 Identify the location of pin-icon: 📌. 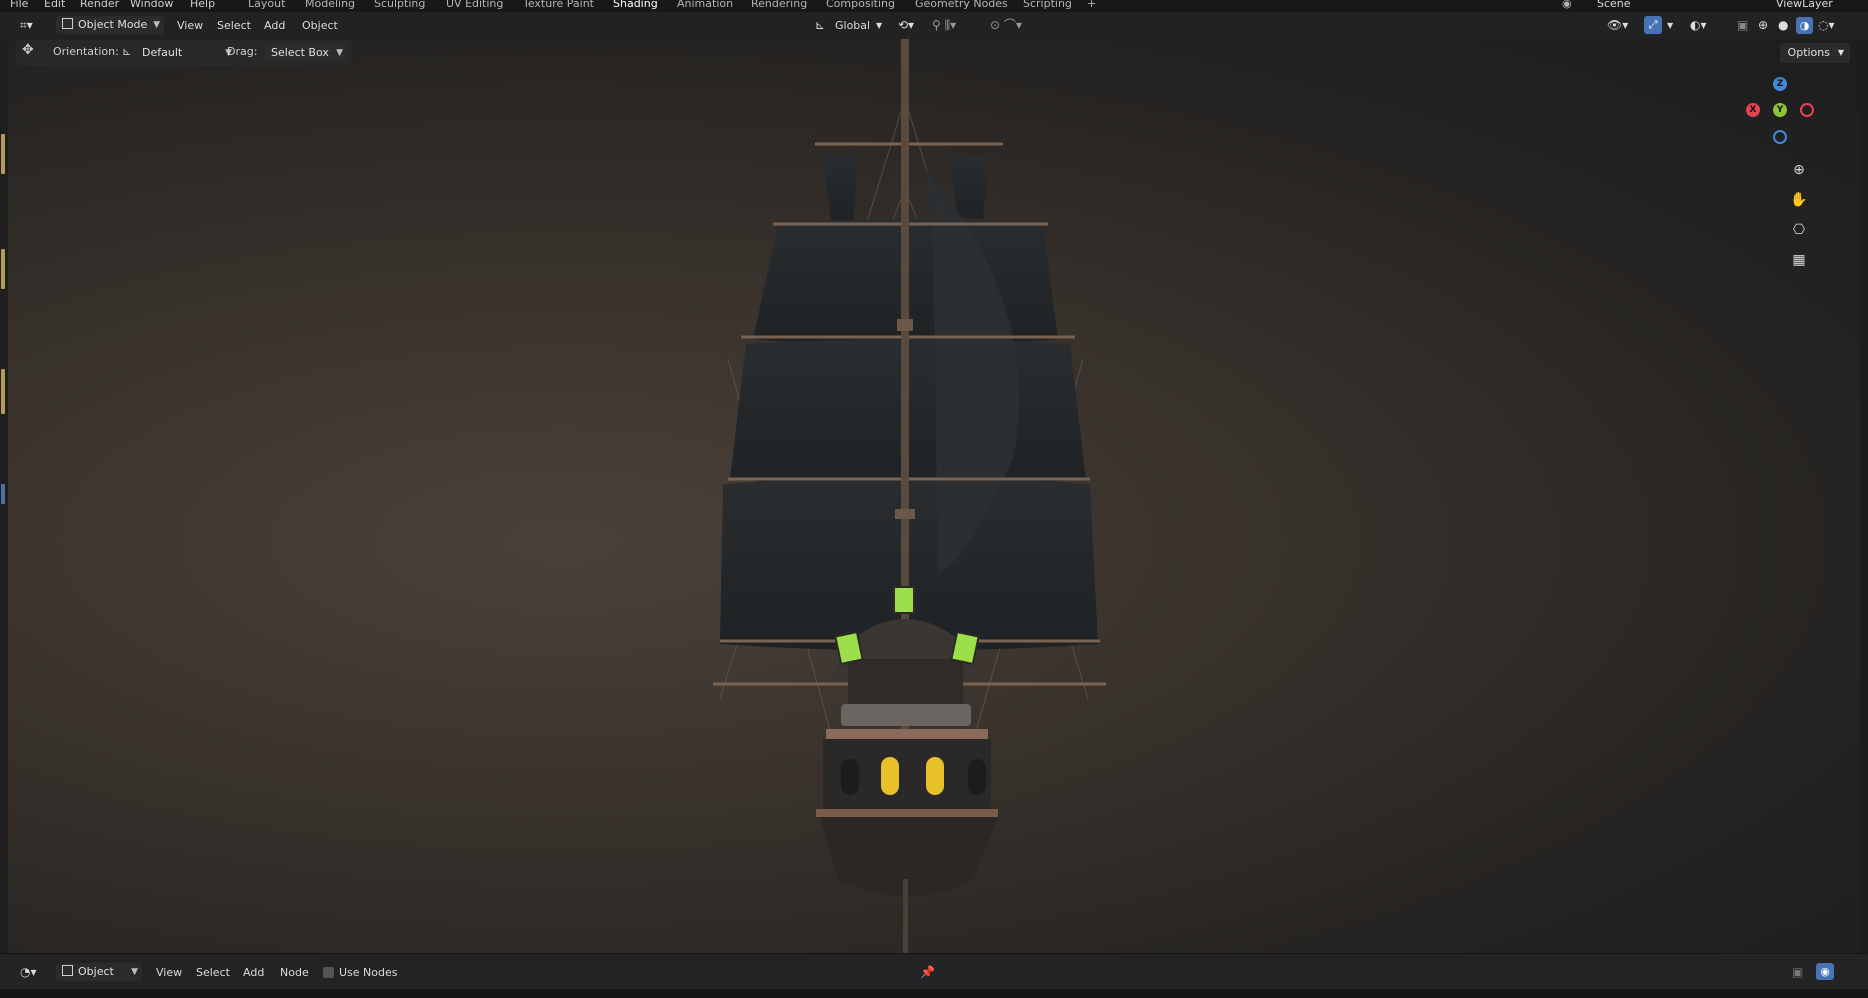
(927, 972).